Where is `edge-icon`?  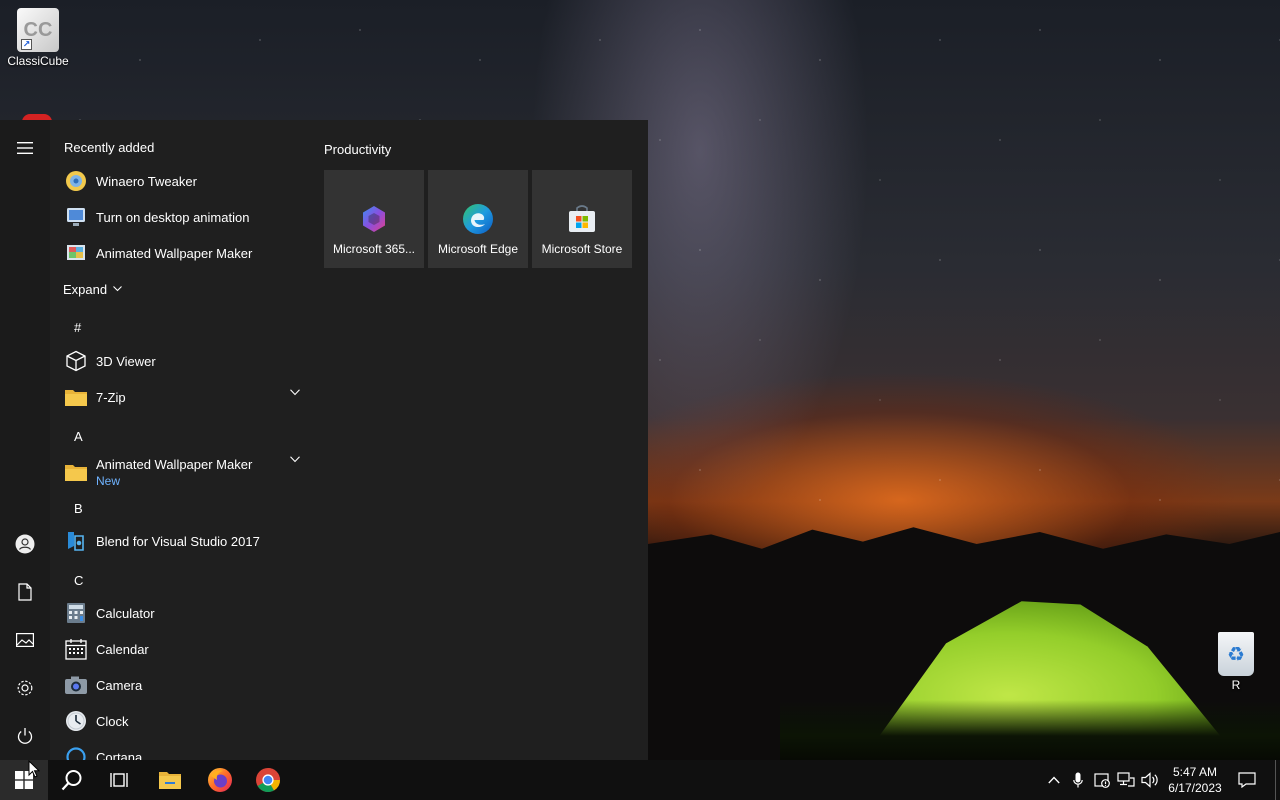
edge-icon is located at coordinates (478, 219).